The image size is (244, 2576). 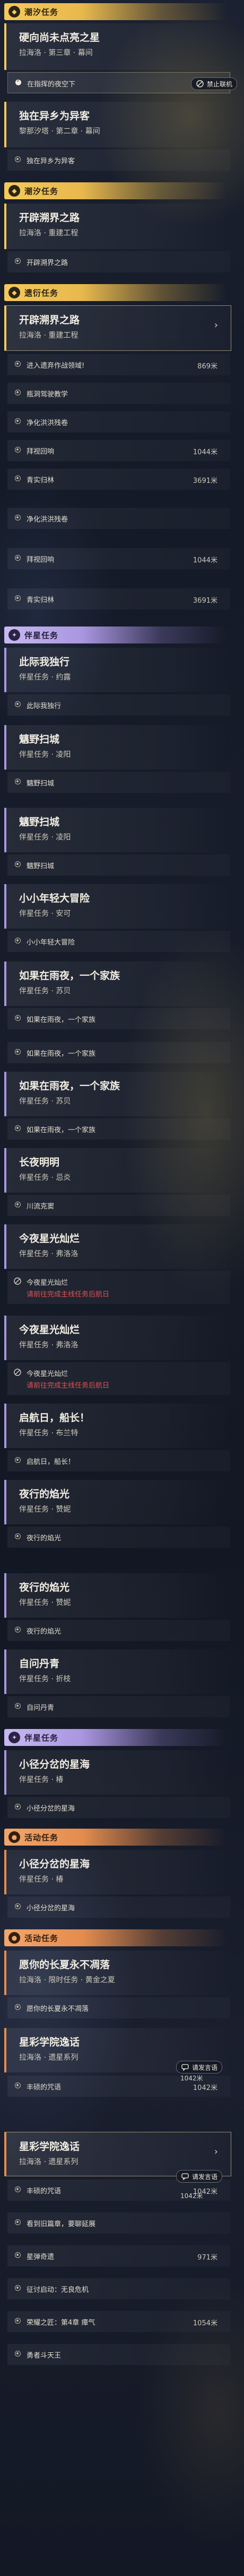 What do you see at coordinates (116, 292) in the screenshot?
I see `section-header-legacy: ◆ 遗衍任务` at bounding box center [116, 292].